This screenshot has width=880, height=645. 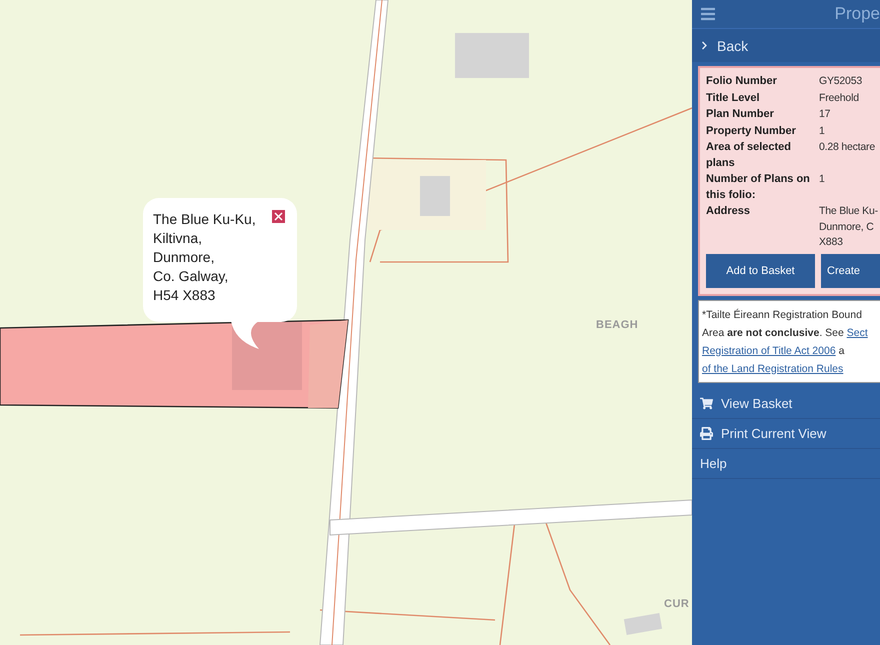 I want to click on cart-icon, so click(x=706, y=403).